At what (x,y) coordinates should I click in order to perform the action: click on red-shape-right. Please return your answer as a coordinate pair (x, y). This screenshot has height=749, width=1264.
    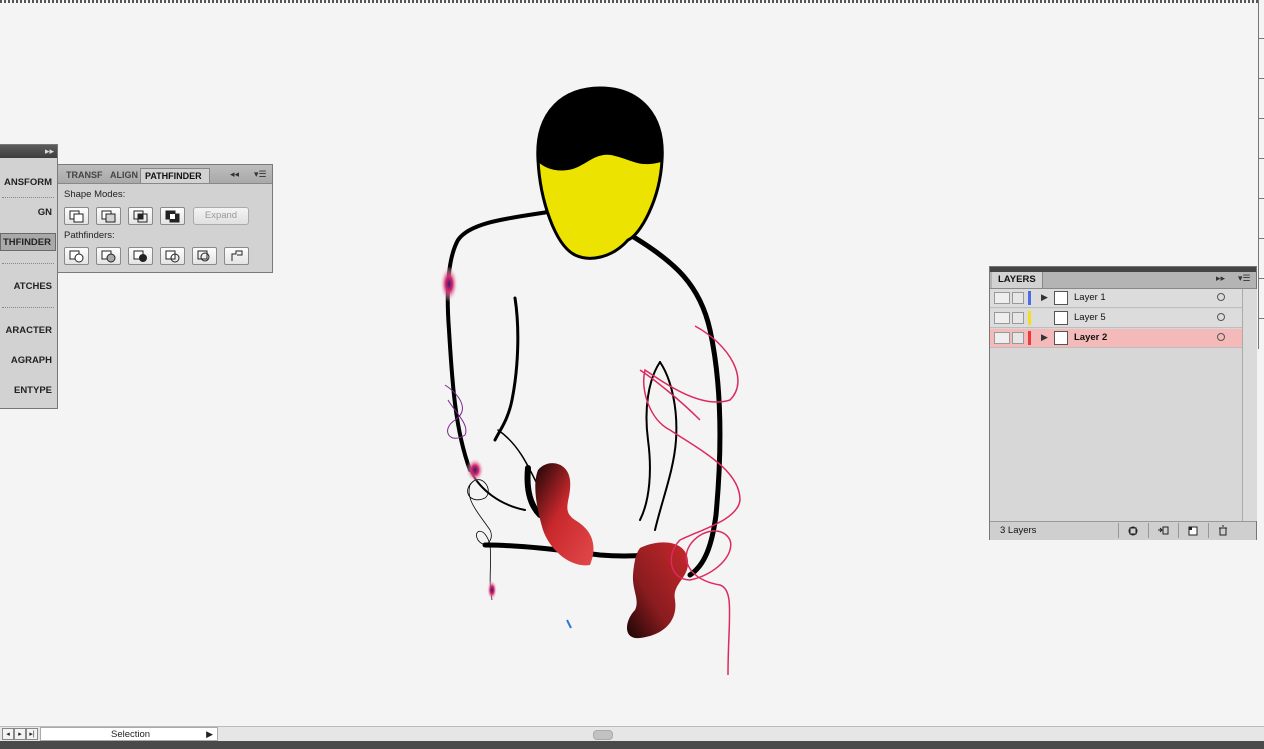
    Looking at the image, I should click on (657, 590).